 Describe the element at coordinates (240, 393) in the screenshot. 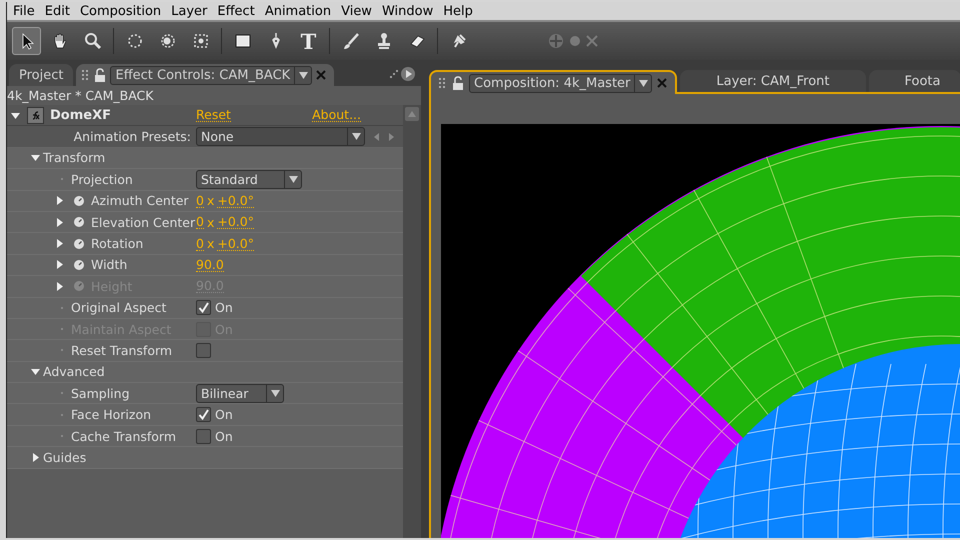

I see `dropdown: Bilinear` at that location.